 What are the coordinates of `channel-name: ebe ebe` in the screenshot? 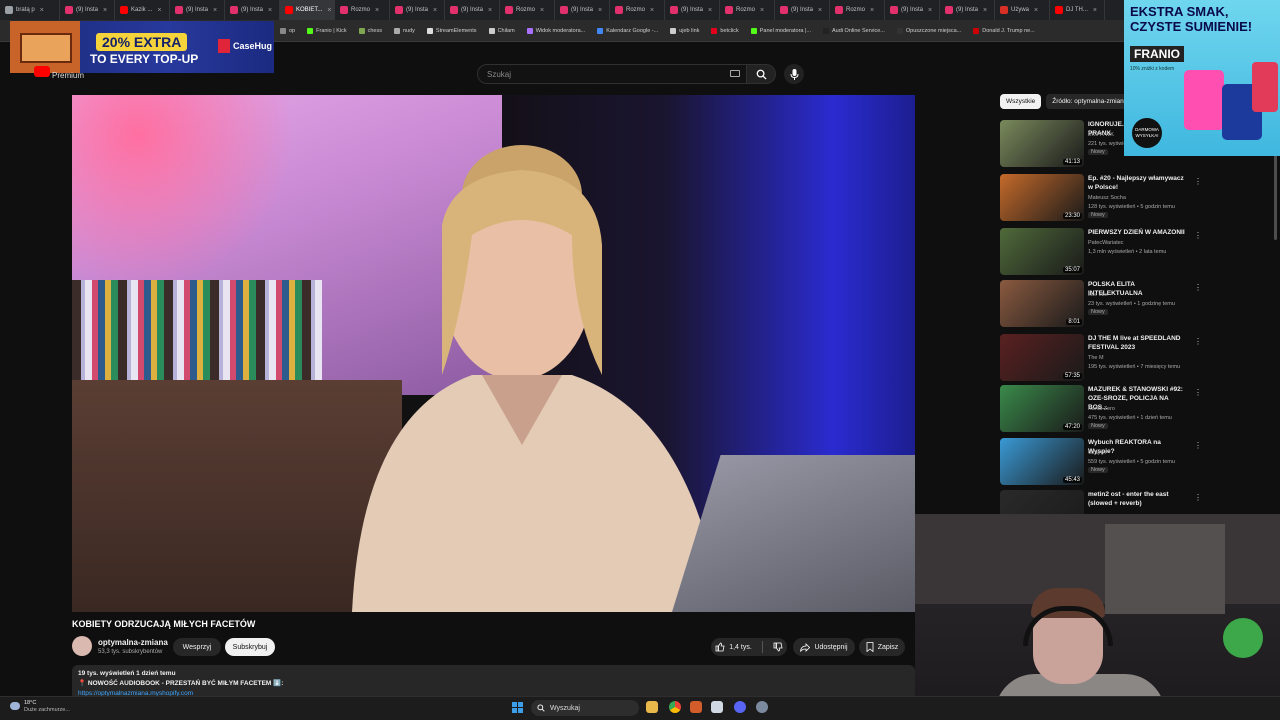 It's located at (1143, 295).